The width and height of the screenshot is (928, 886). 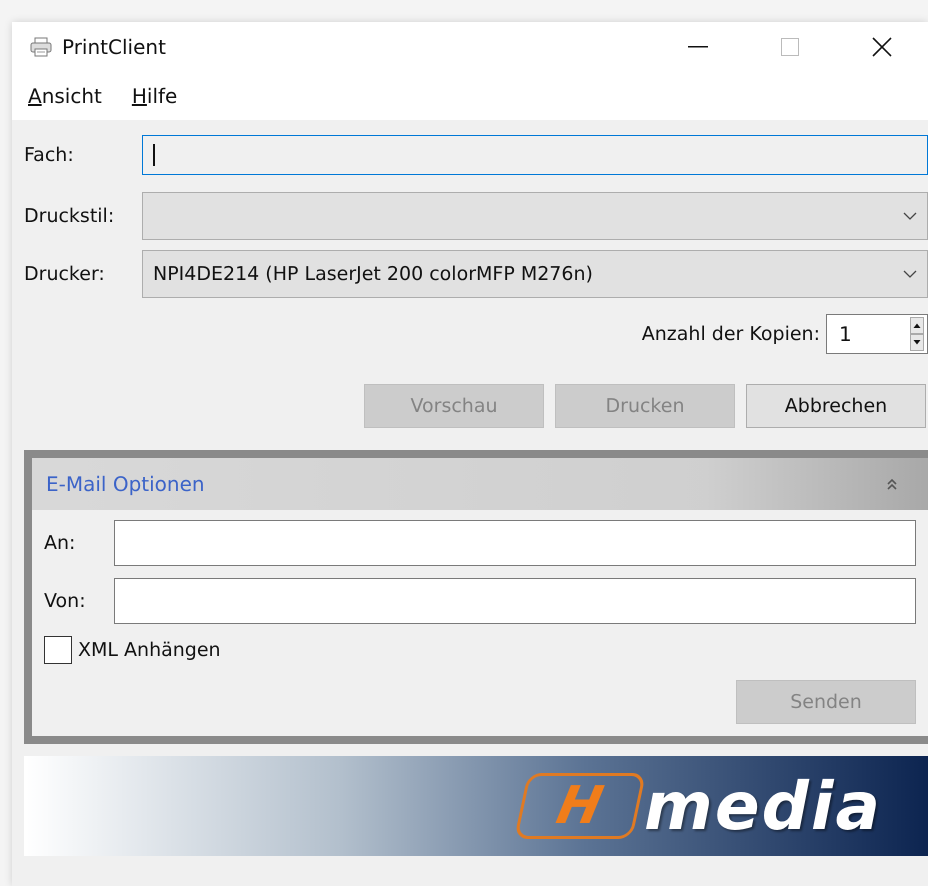 What do you see at coordinates (49, 155) in the screenshot?
I see `field-label: Fach:` at bounding box center [49, 155].